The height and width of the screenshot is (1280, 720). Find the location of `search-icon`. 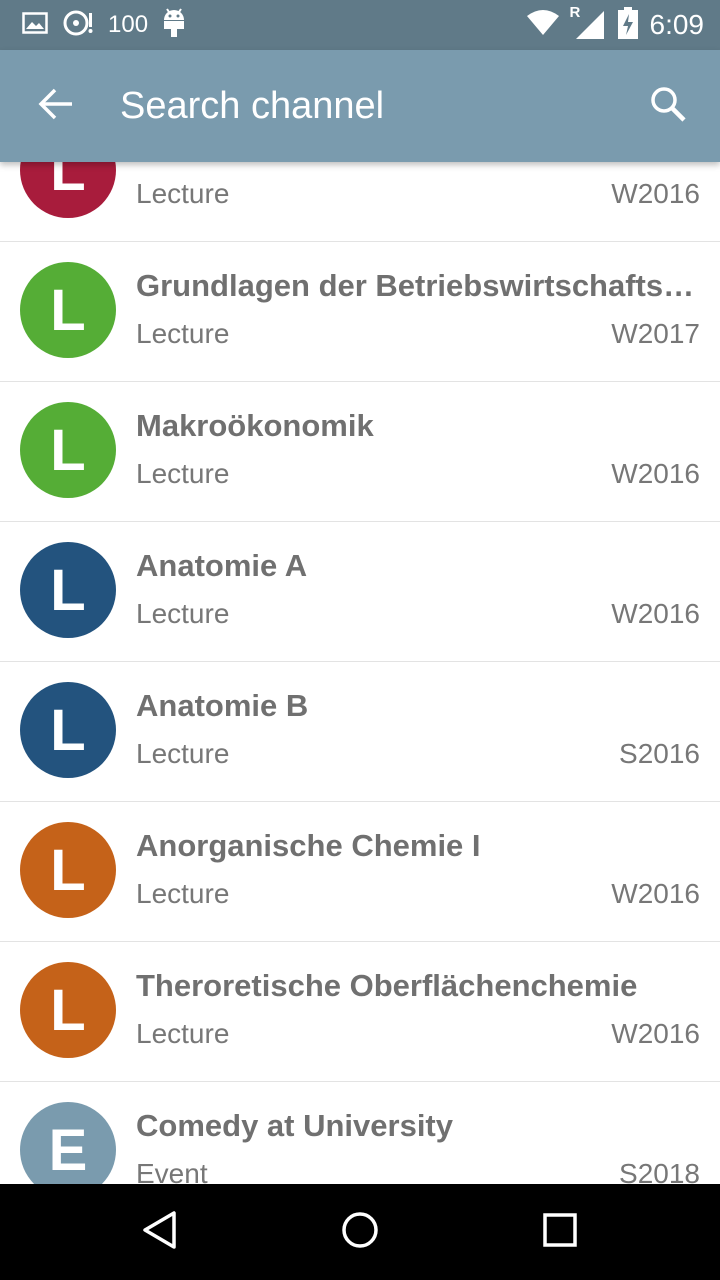

search-icon is located at coordinates (668, 106).